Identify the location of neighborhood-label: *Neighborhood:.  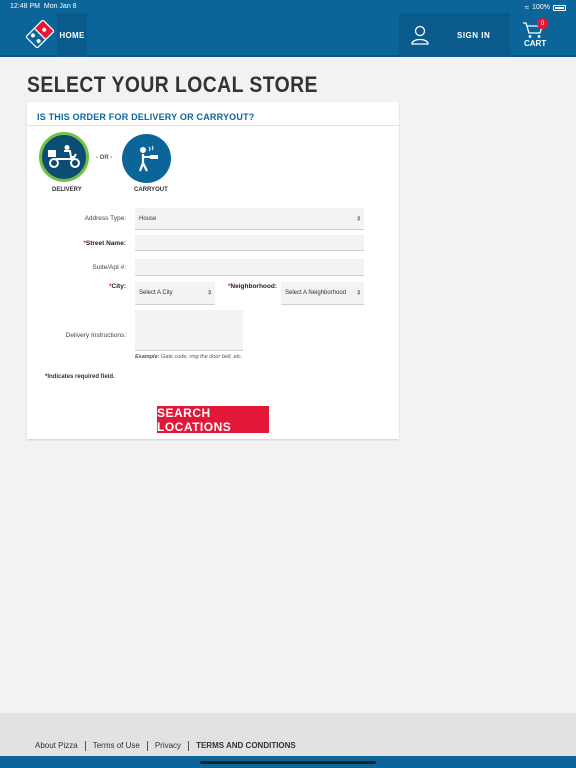
(249, 286).